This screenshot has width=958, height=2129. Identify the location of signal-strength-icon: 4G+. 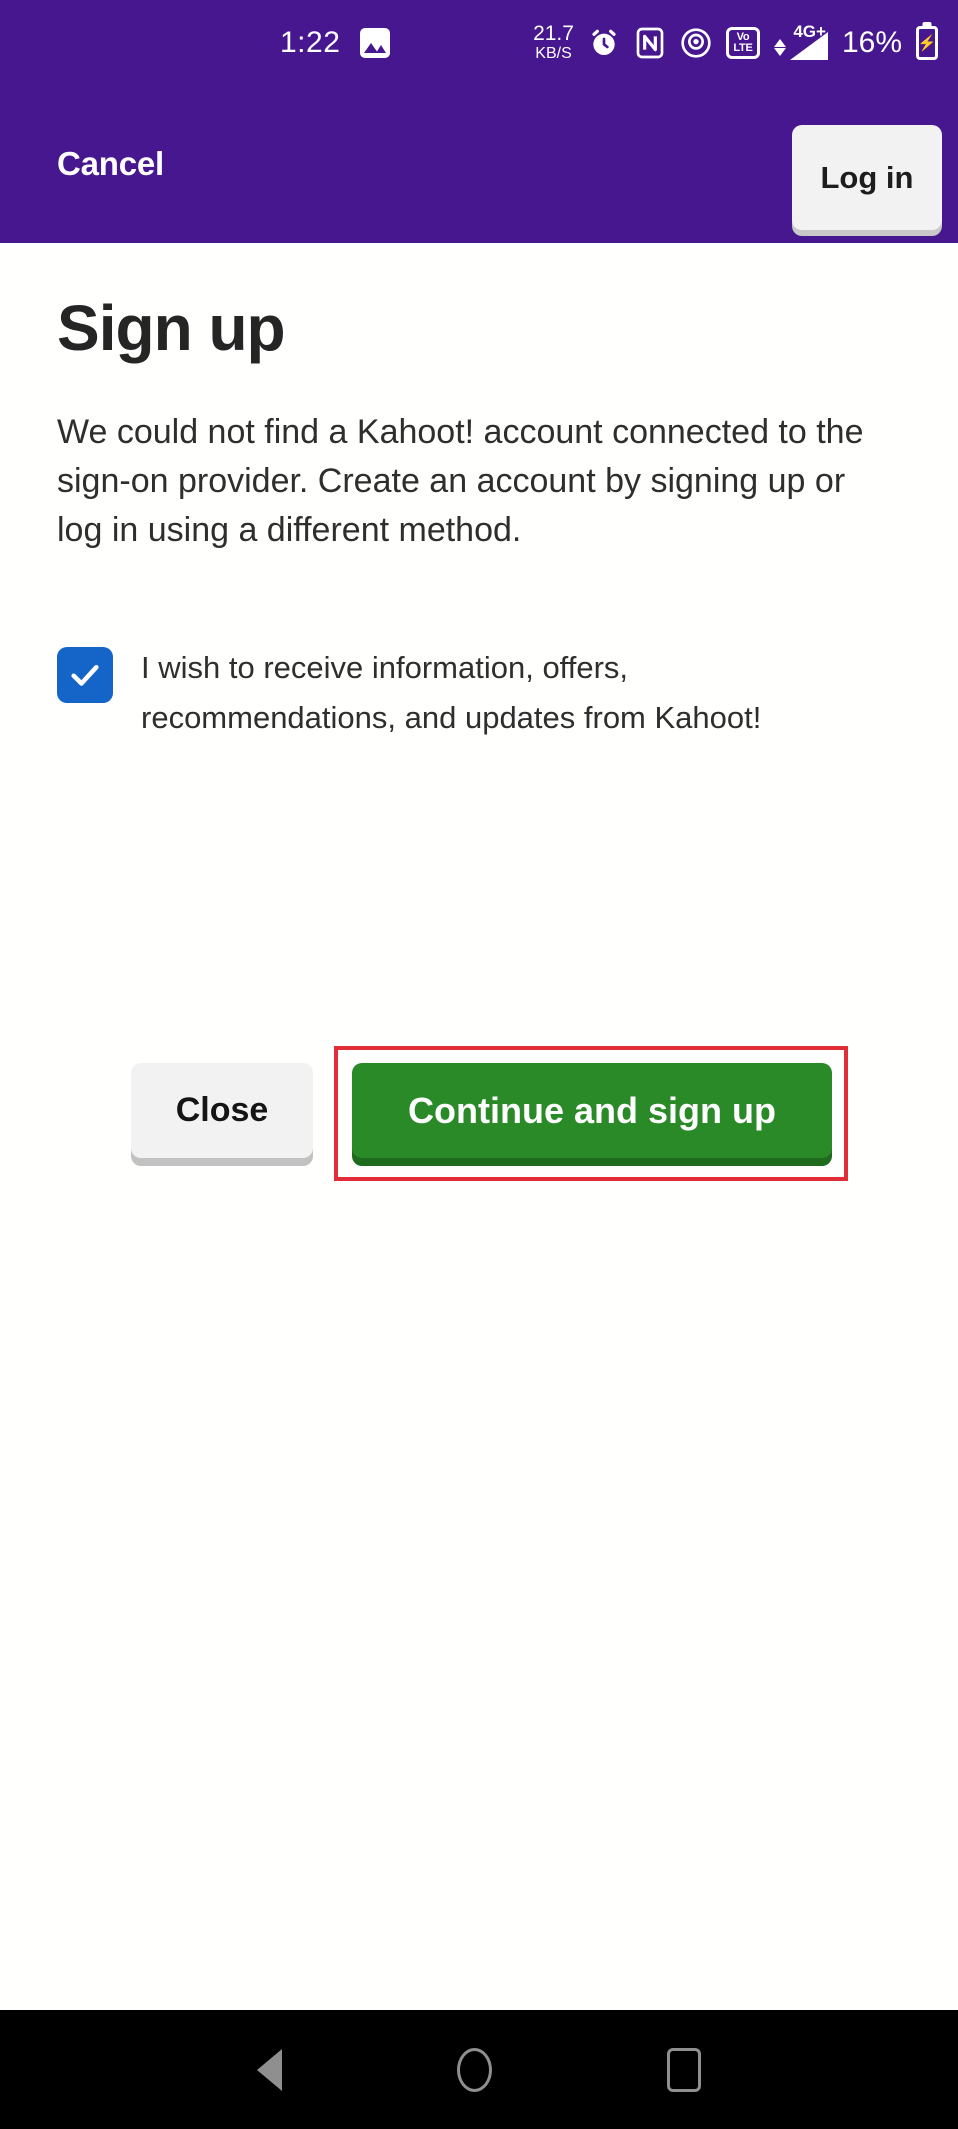
(800, 41).